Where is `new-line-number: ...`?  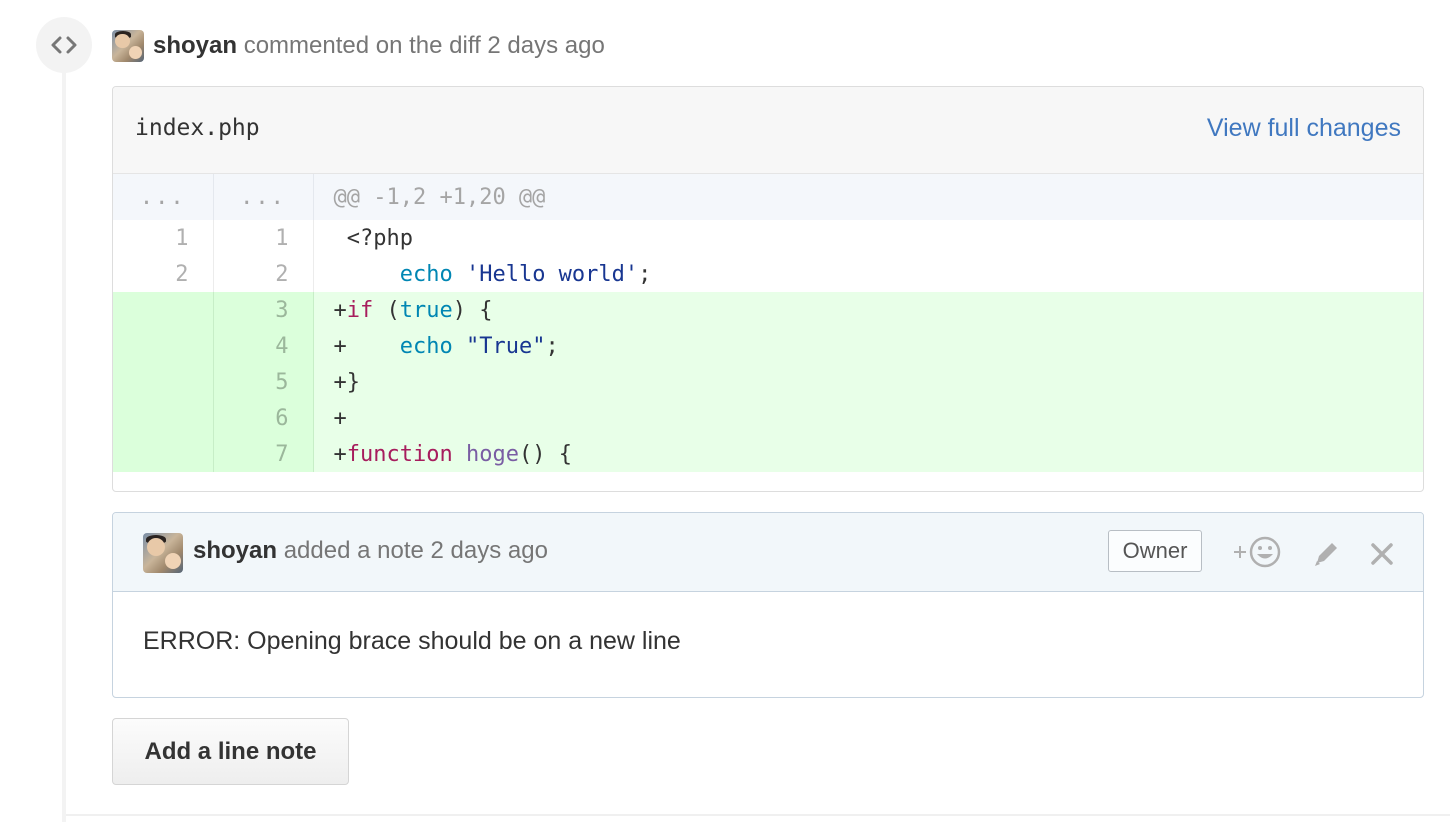
new-line-number: ... is located at coordinates (263, 197).